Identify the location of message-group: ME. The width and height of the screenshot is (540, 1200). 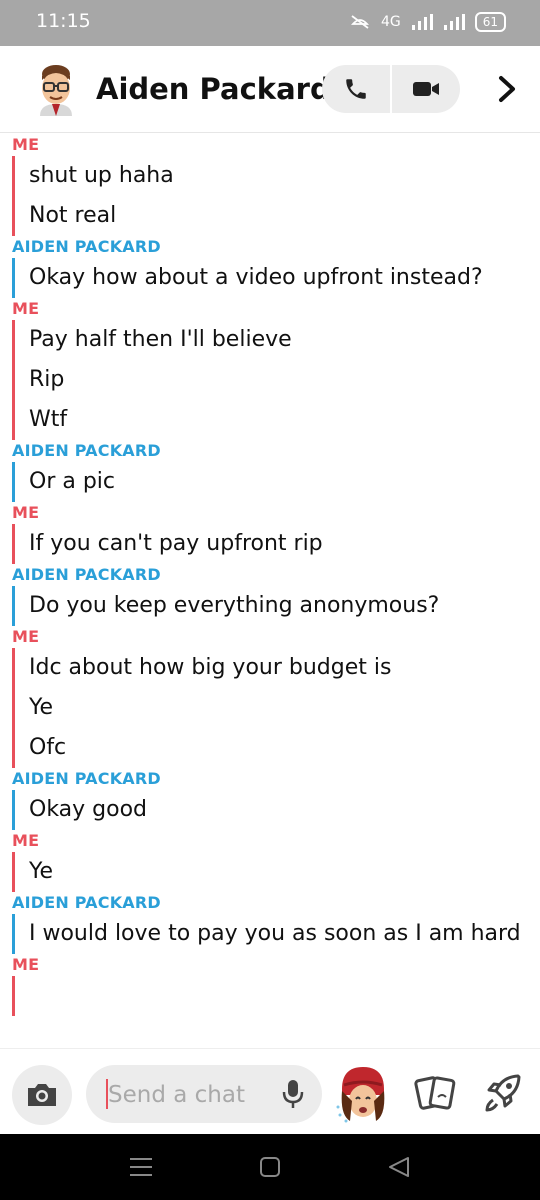
(270, 985).